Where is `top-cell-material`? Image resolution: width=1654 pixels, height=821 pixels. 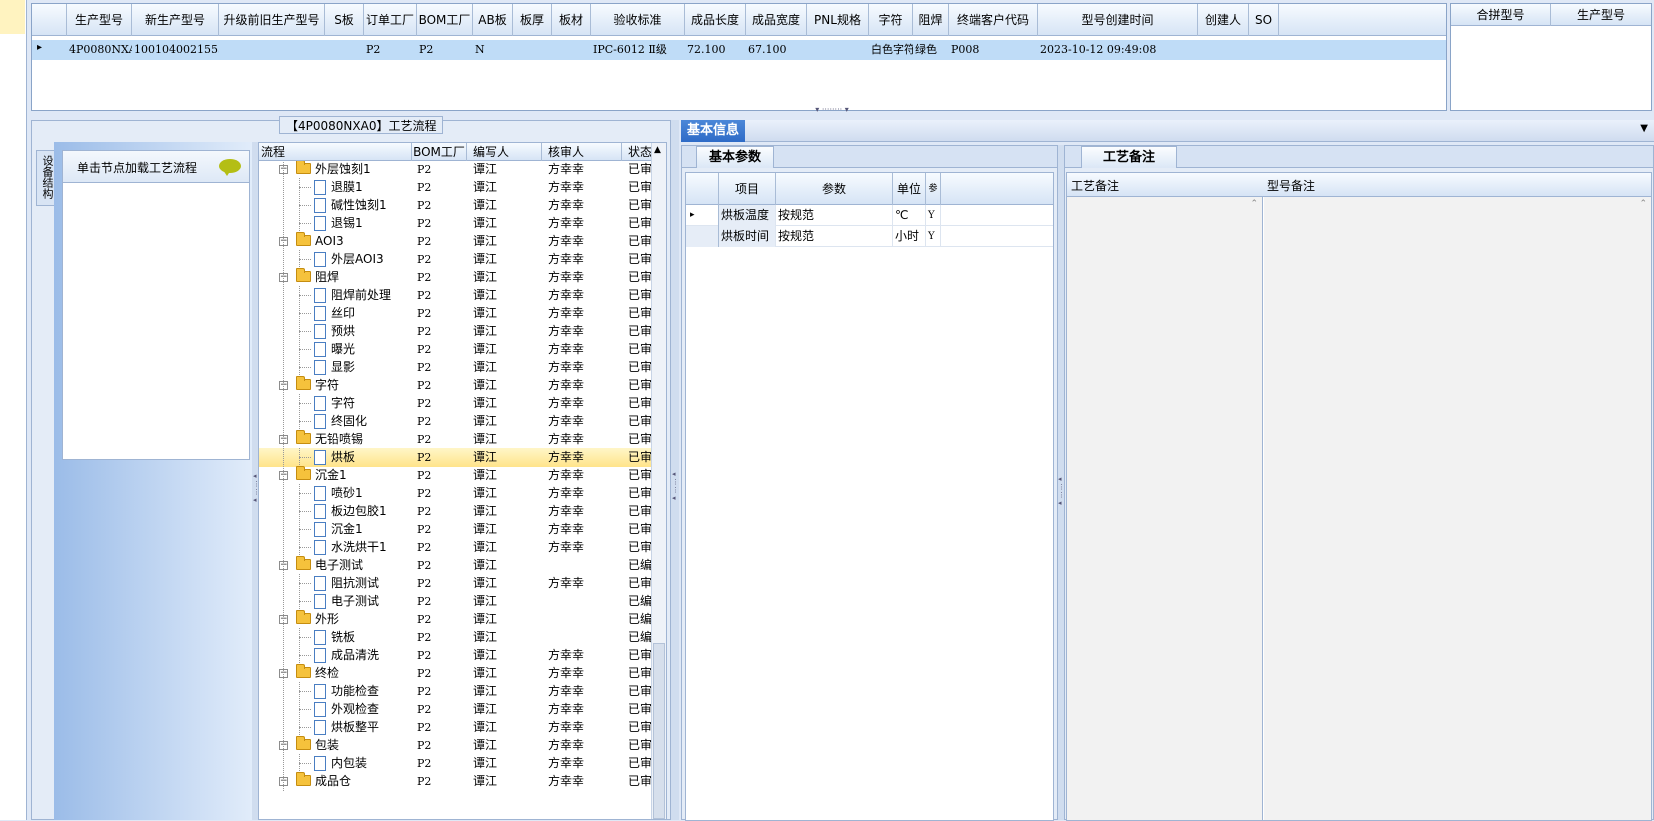 top-cell-material is located at coordinates (572, 50).